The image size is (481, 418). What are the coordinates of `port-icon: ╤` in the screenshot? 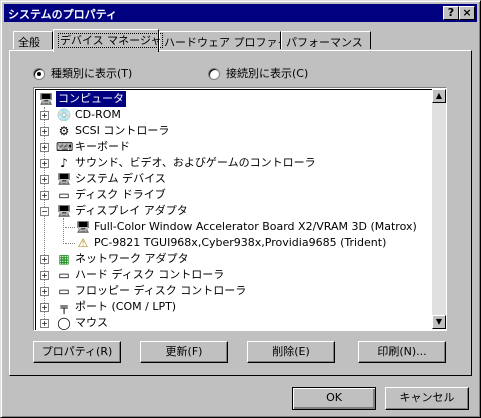 It's located at (64, 307).